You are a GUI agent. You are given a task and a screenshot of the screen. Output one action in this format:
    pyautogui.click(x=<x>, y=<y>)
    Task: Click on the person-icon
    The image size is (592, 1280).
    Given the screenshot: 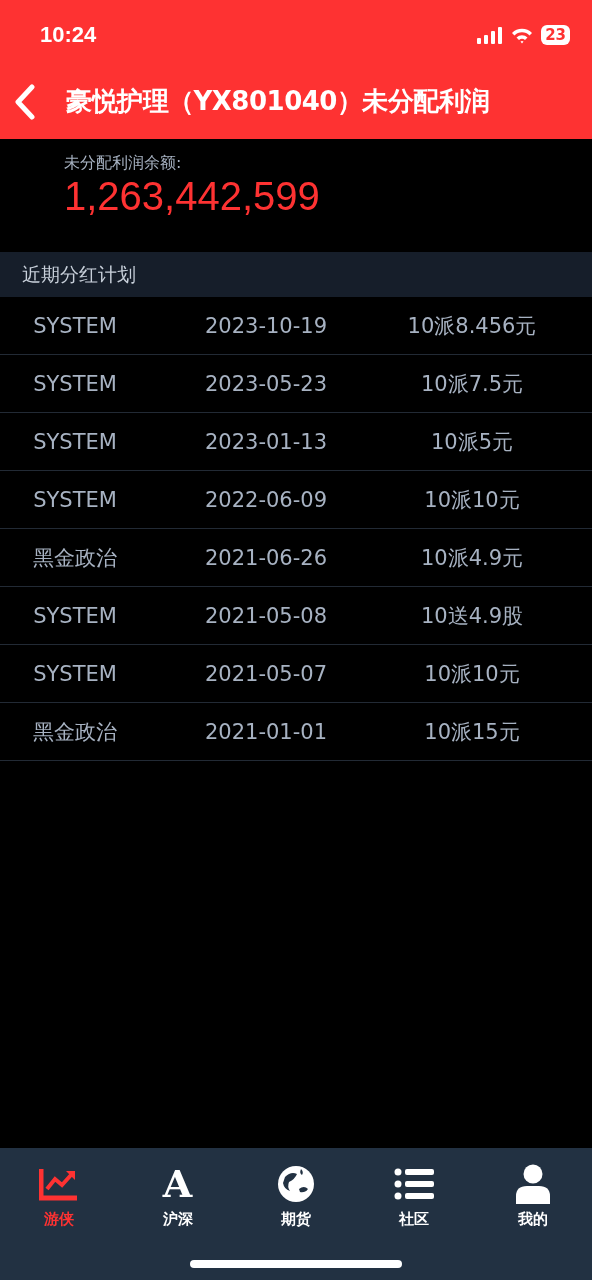 What is the action you would take?
    pyautogui.click(x=532, y=1184)
    